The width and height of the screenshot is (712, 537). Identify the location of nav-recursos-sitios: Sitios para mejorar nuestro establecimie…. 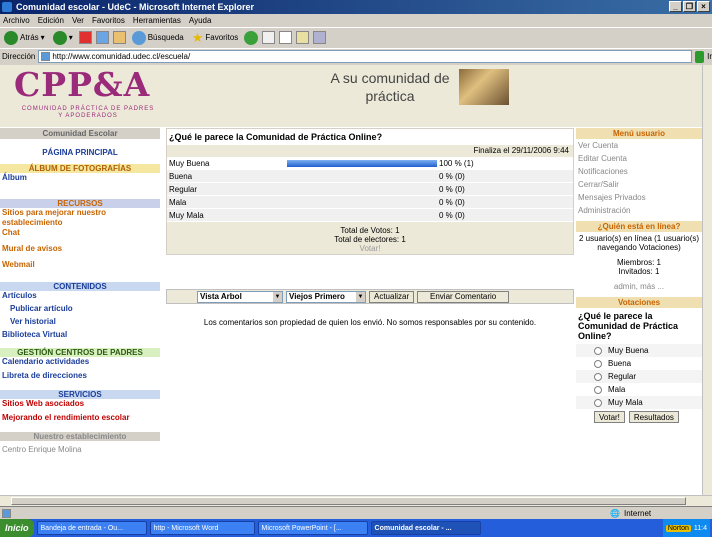
(80, 218).